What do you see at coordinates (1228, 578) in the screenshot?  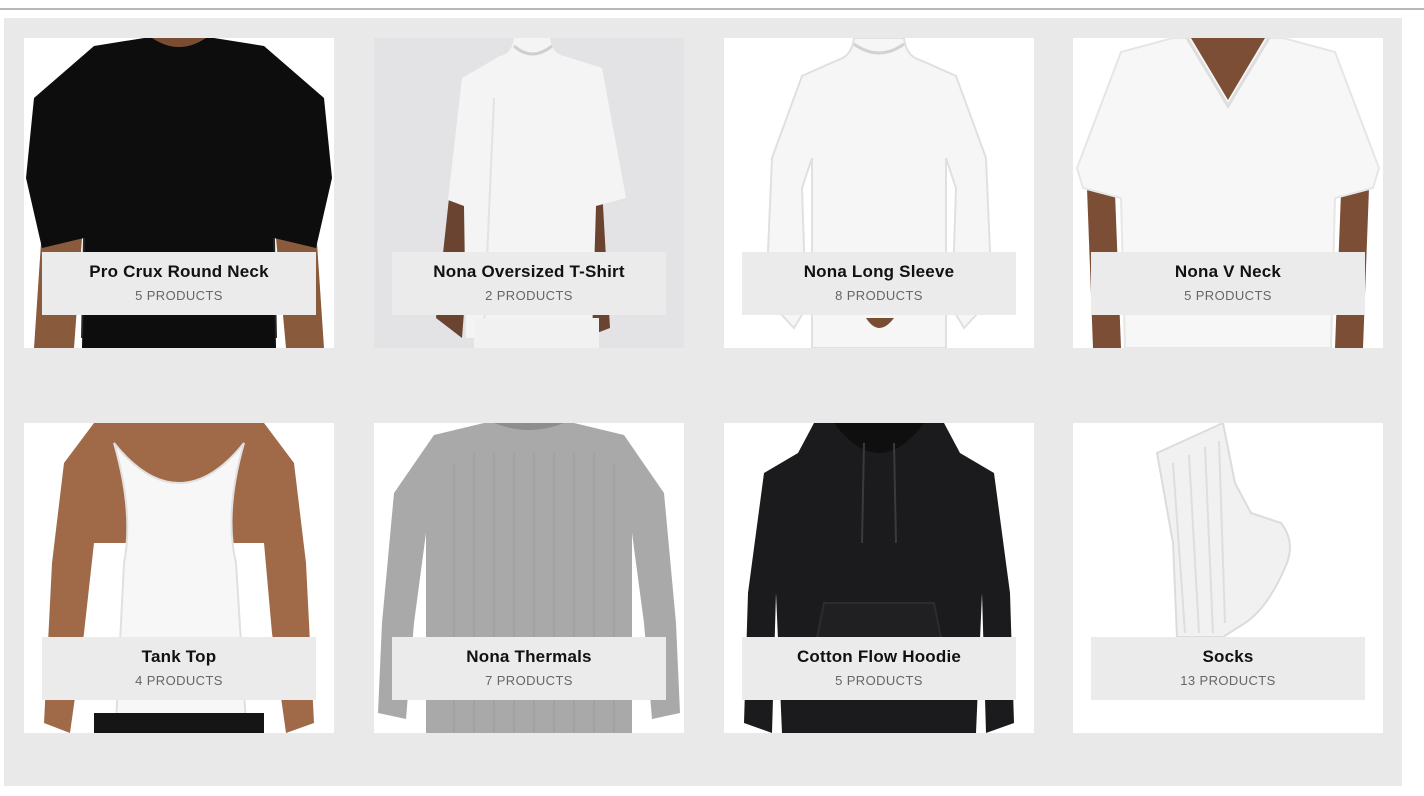 I see `category-card-socks: Socks 13 PRODUCTS` at bounding box center [1228, 578].